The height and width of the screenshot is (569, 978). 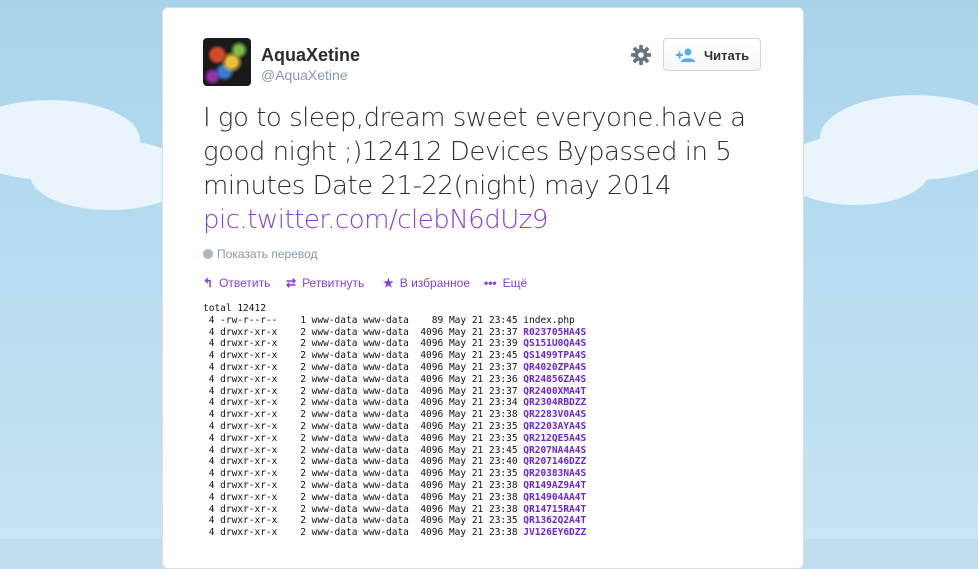 I want to click on favorite-button: ★ В избранное, so click(x=426, y=283).